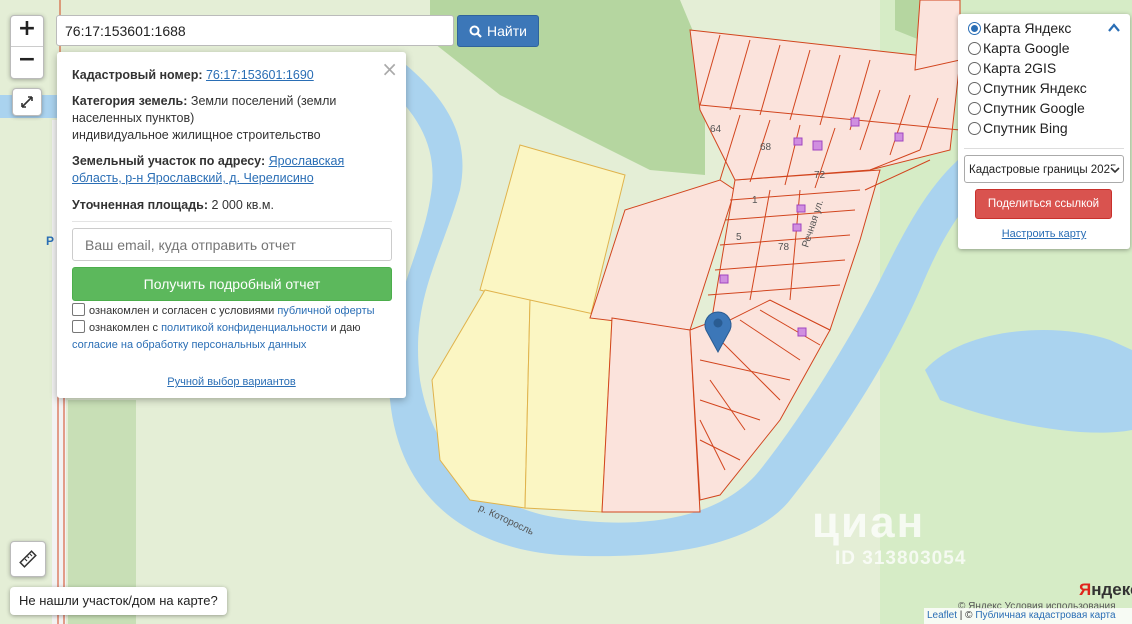  Describe the element at coordinates (1027, 28) in the screenshot. I see `layer-option-label: Карта Яндекс` at that location.